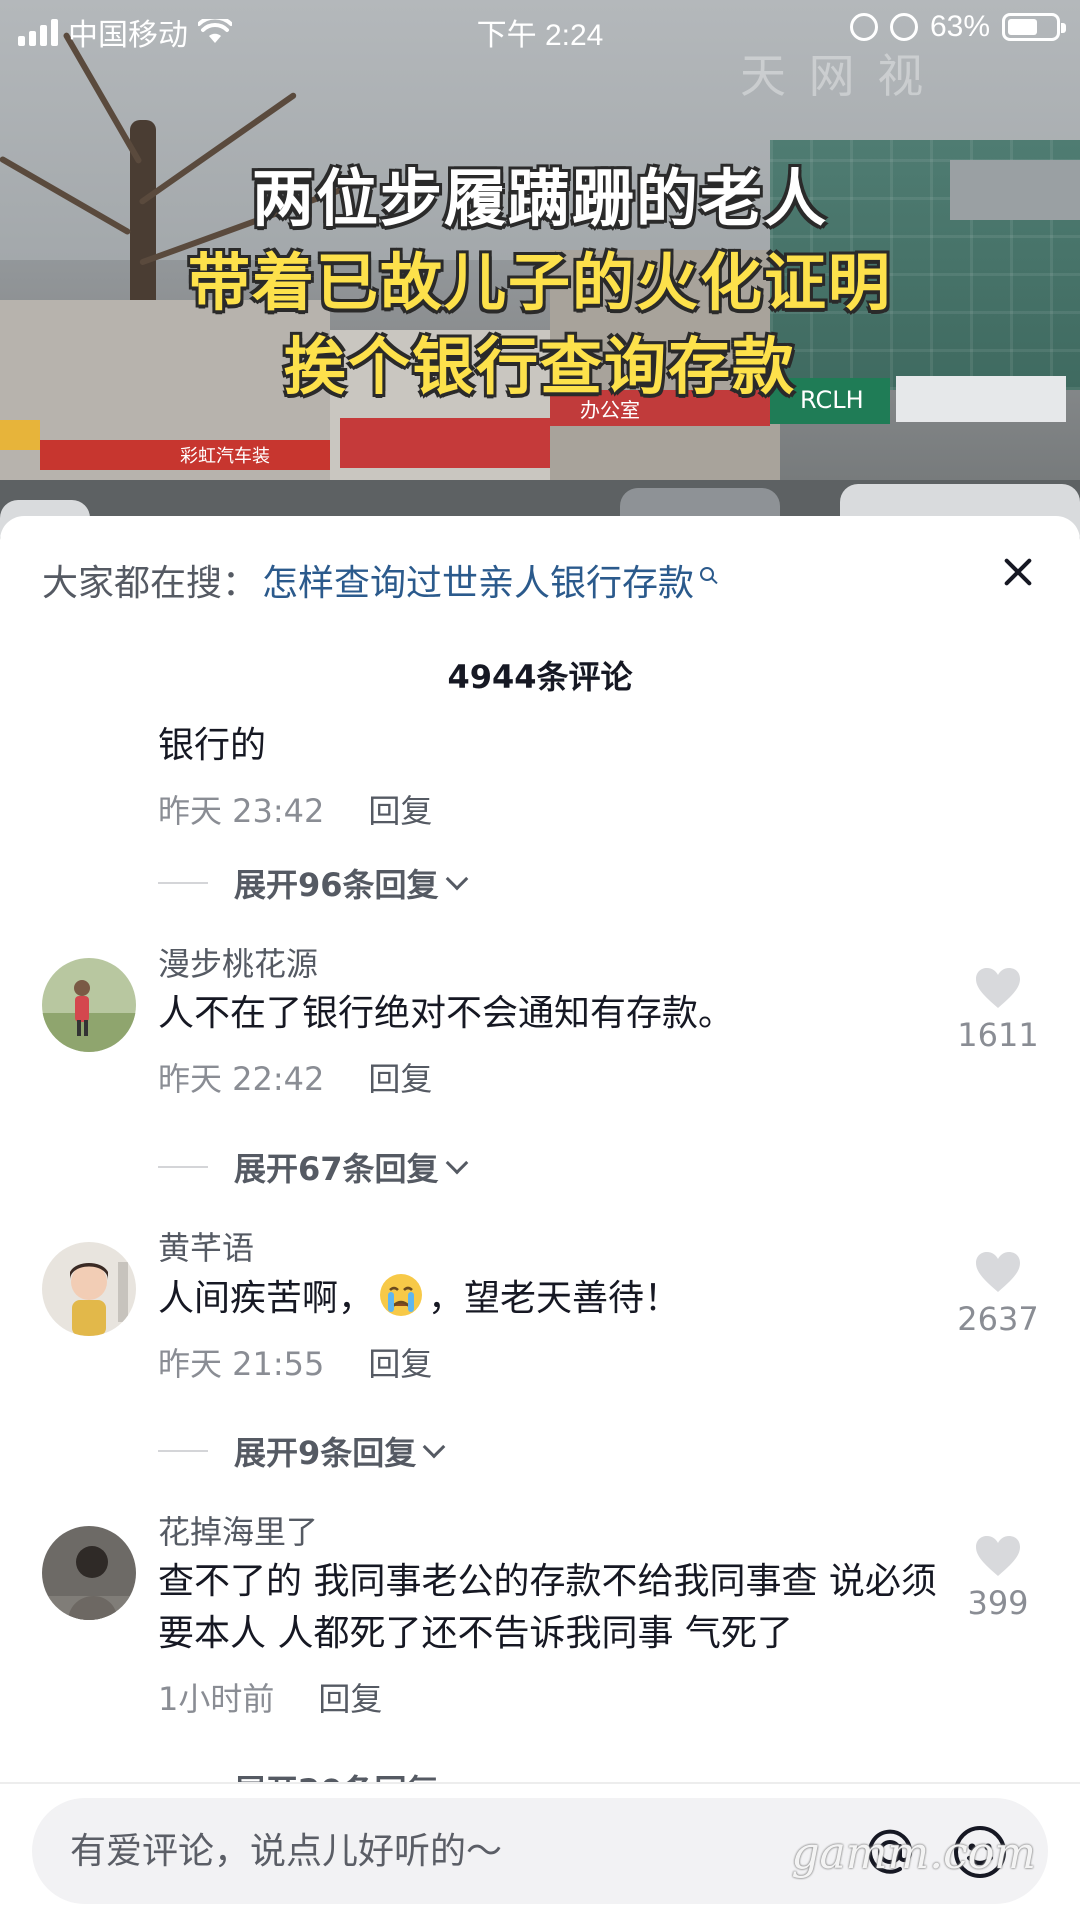  I want to click on comment-username: 漫步桃花源, so click(548, 964).